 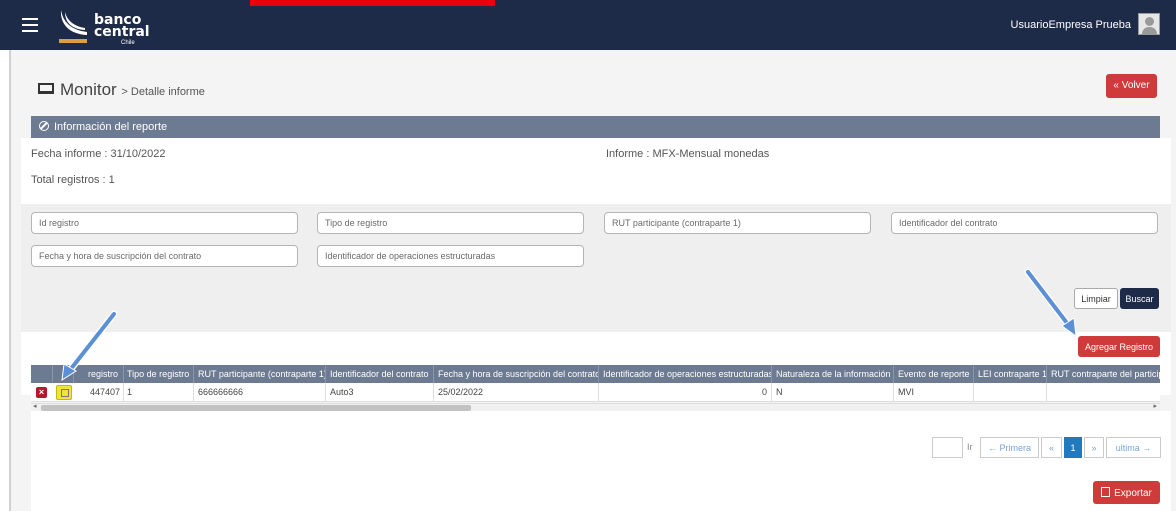 What do you see at coordinates (1103, 374) in the screenshot?
I see `col-header-rut-contraparte: RUT contraparte del particip` at bounding box center [1103, 374].